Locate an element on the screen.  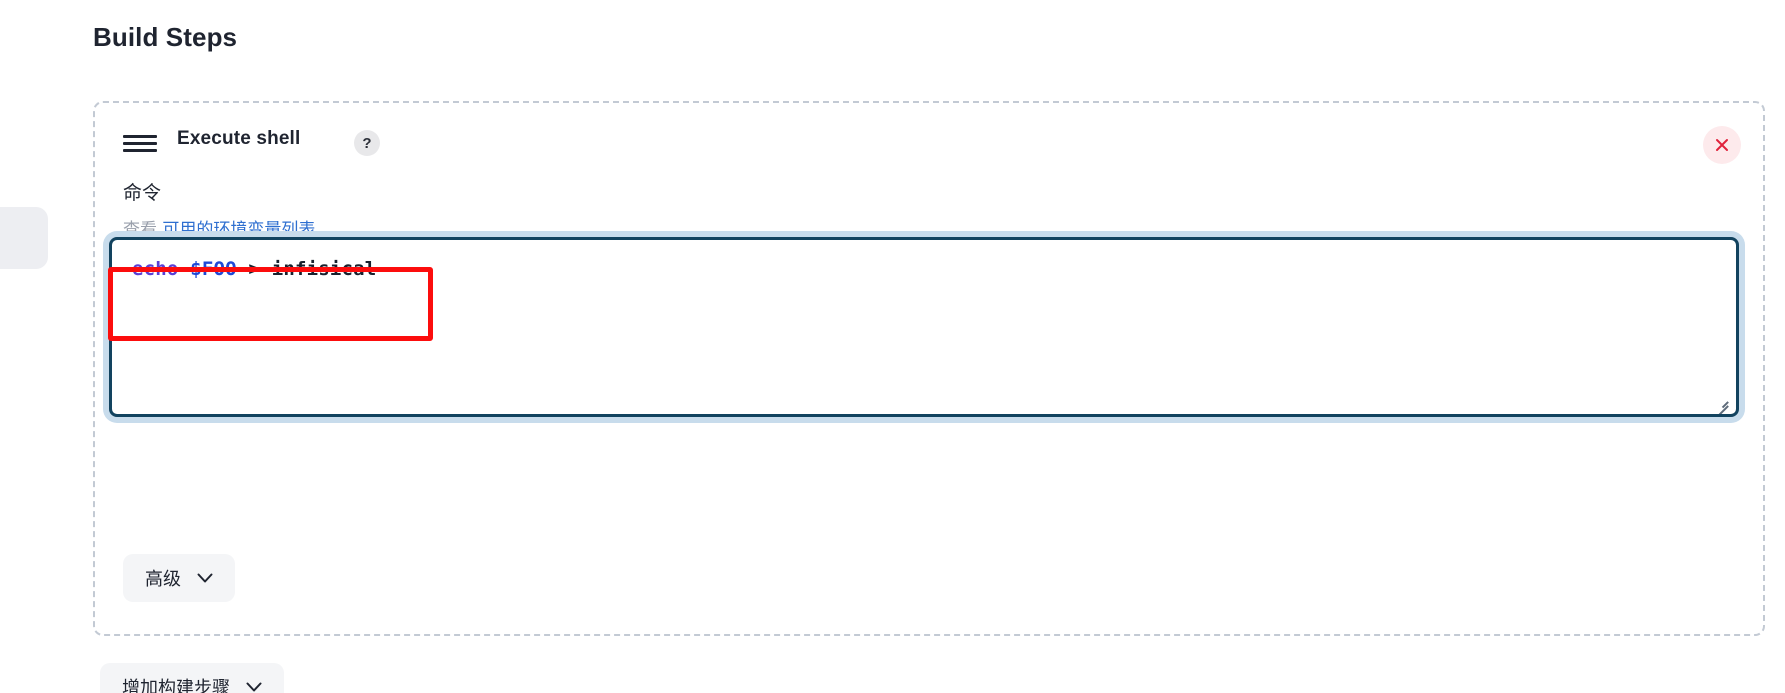
left-sidebar-stub is located at coordinates (24, 238).